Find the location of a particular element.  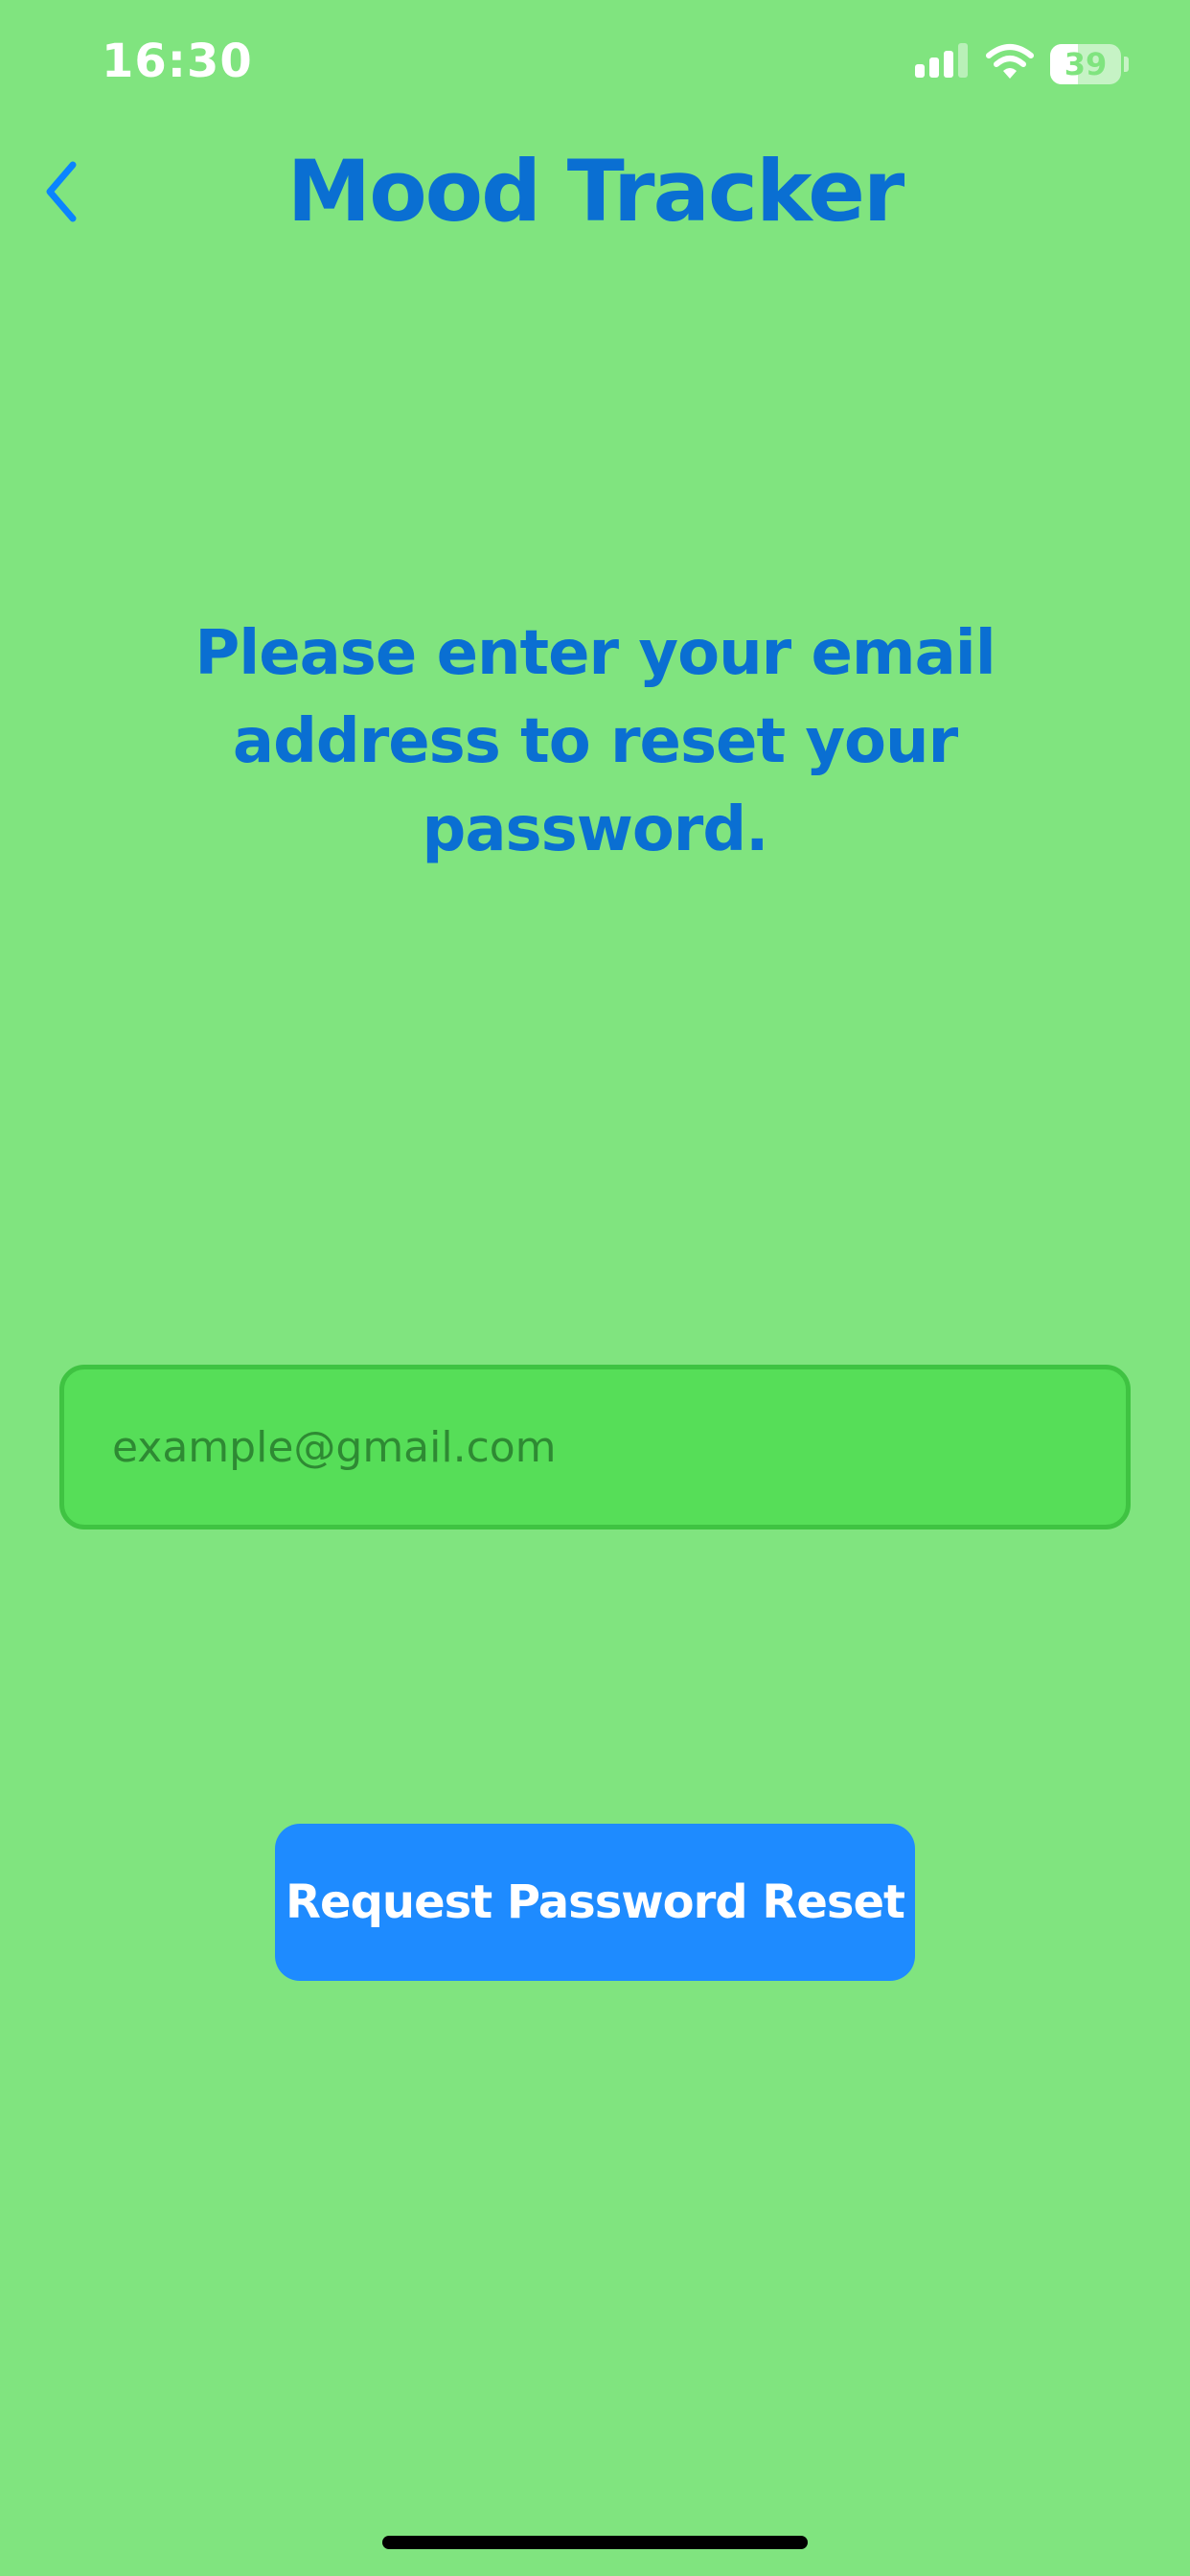

wifi-icon is located at coordinates (1010, 62).